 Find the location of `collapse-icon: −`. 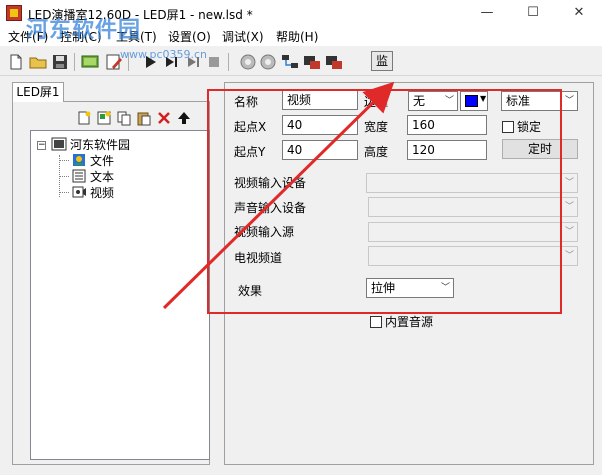

collapse-icon: − is located at coordinates (41, 145).